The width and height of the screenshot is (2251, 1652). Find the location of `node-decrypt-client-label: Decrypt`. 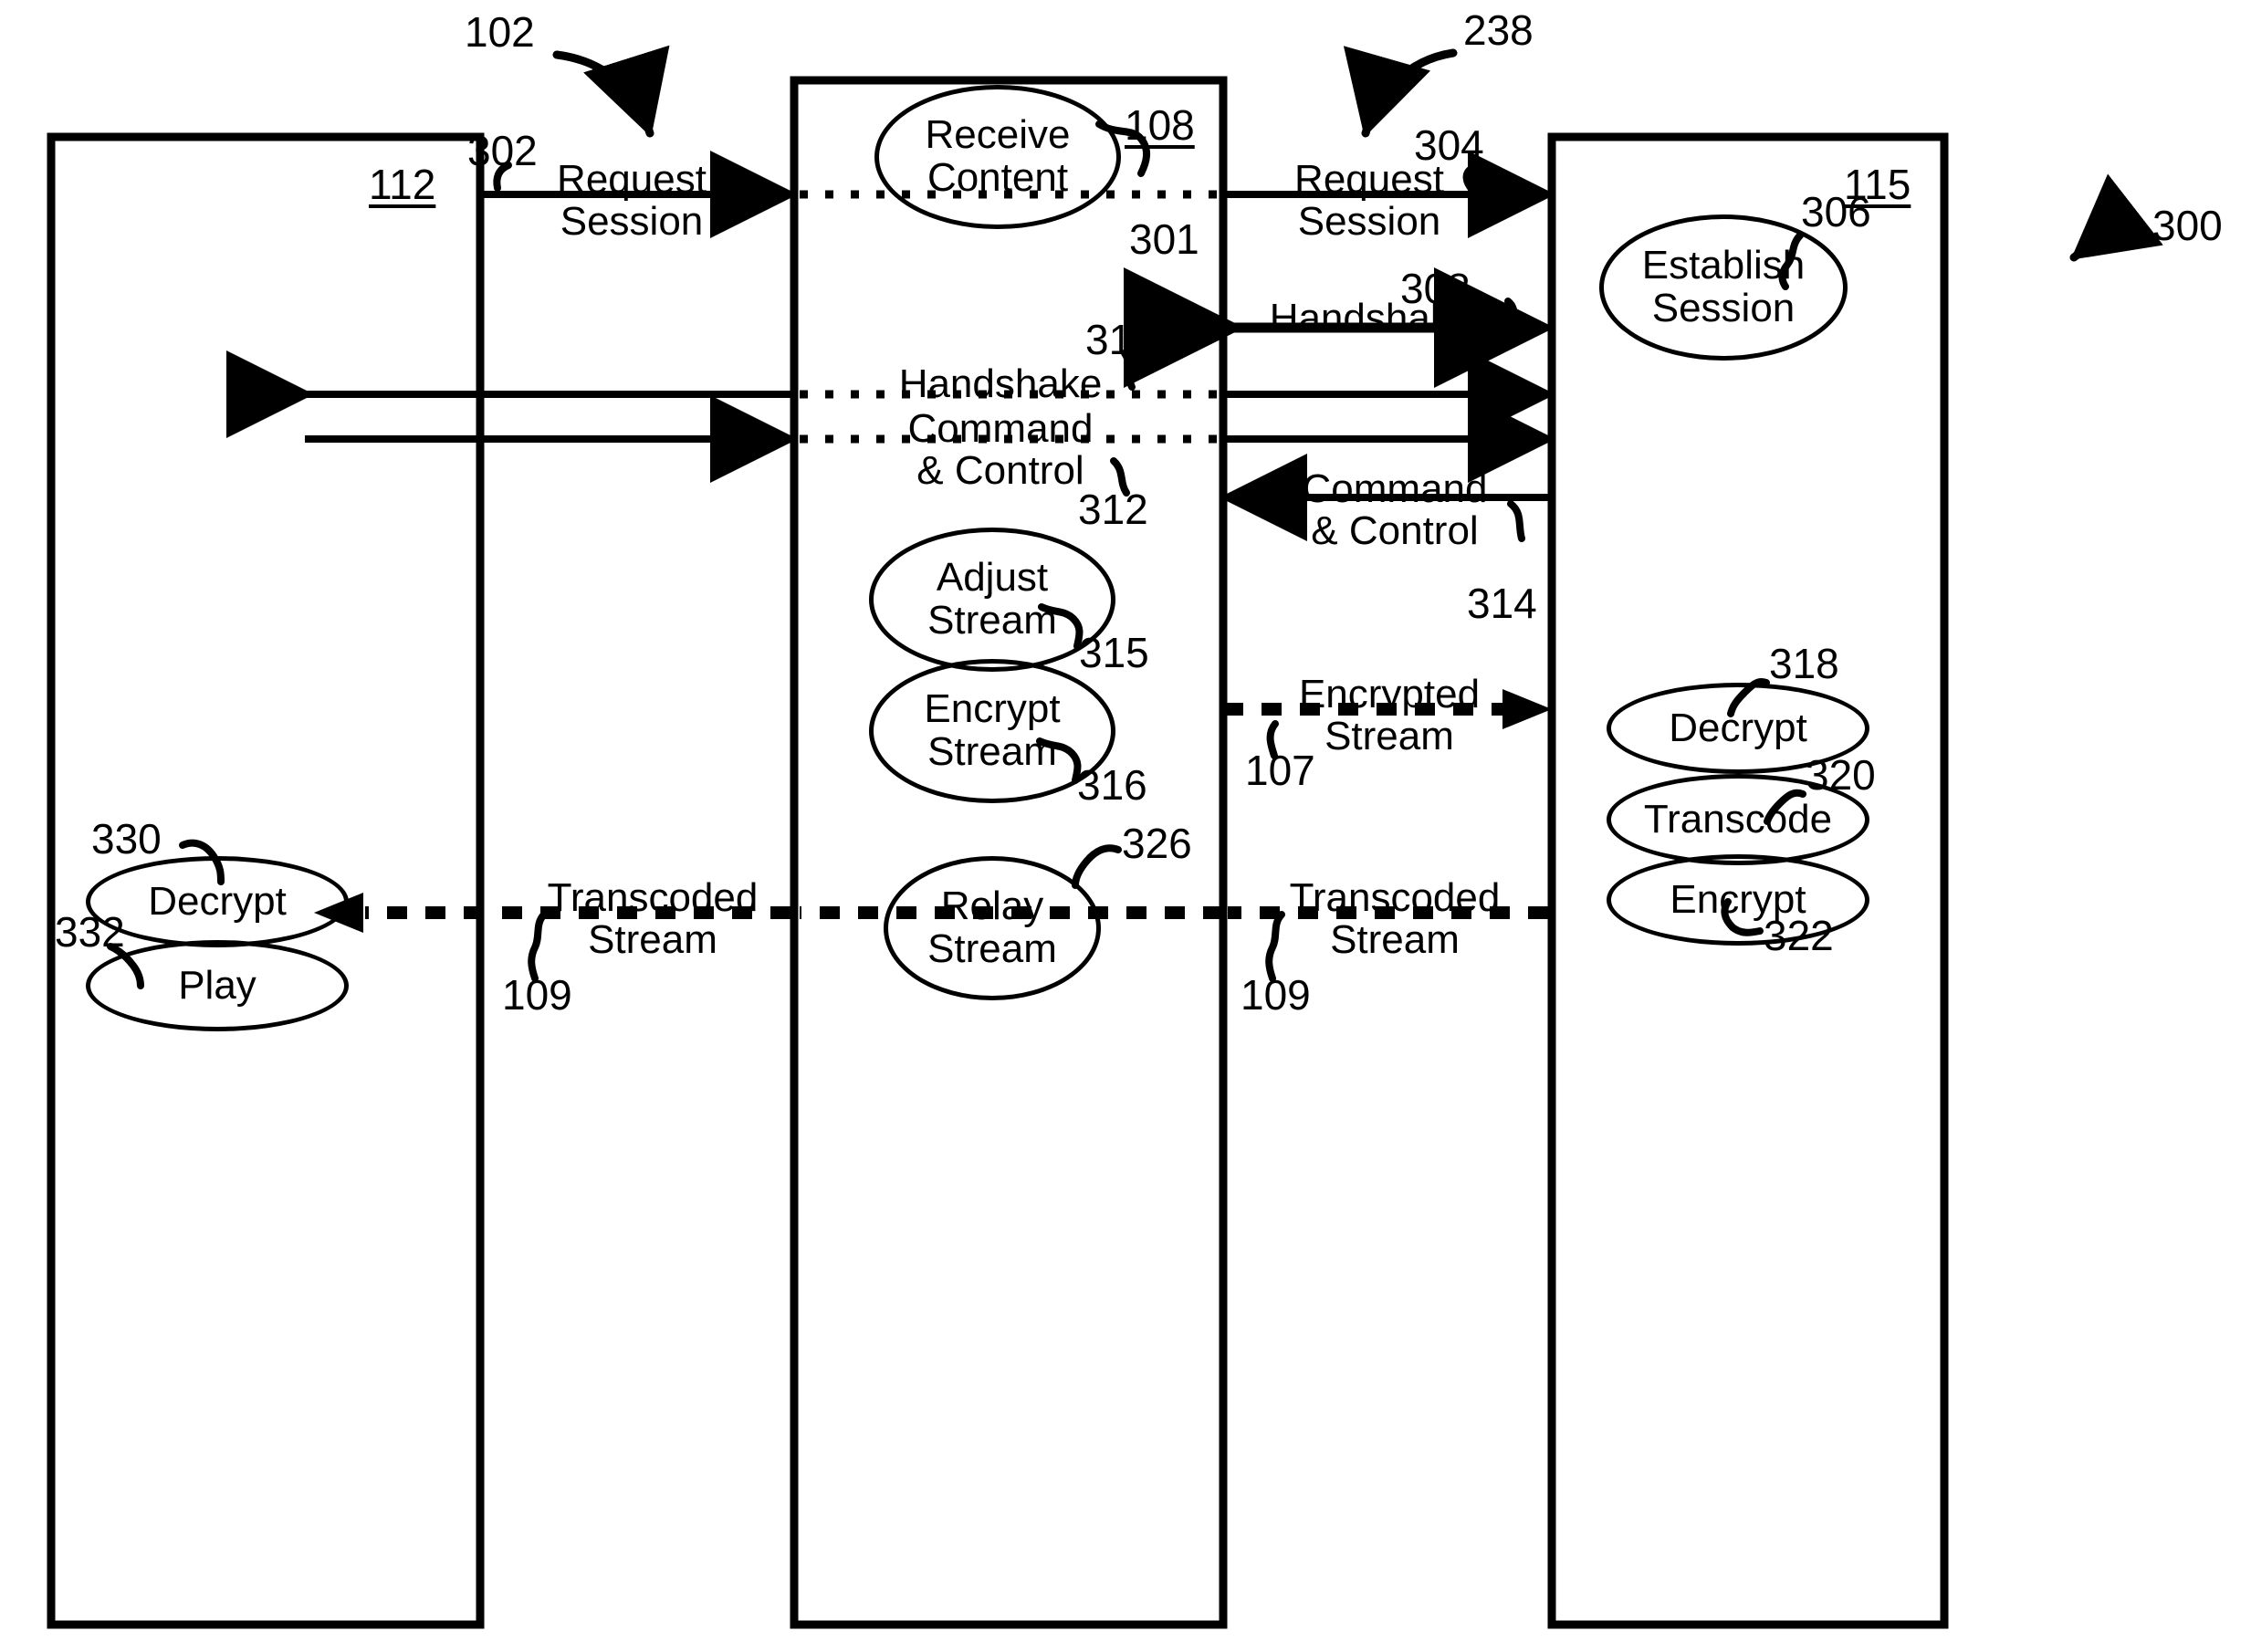

node-decrypt-client-label: Decrypt is located at coordinates (217, 901).